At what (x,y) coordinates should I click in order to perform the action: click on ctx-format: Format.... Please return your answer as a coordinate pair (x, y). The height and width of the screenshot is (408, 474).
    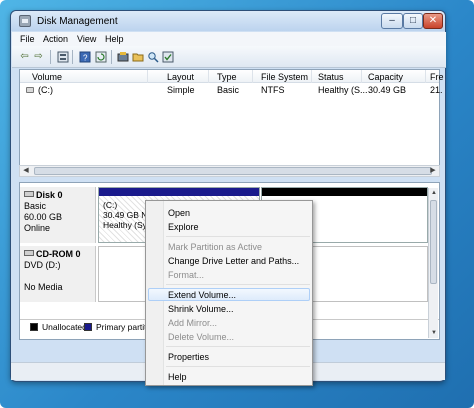
    Looking at the image, I should click on (186, 275).